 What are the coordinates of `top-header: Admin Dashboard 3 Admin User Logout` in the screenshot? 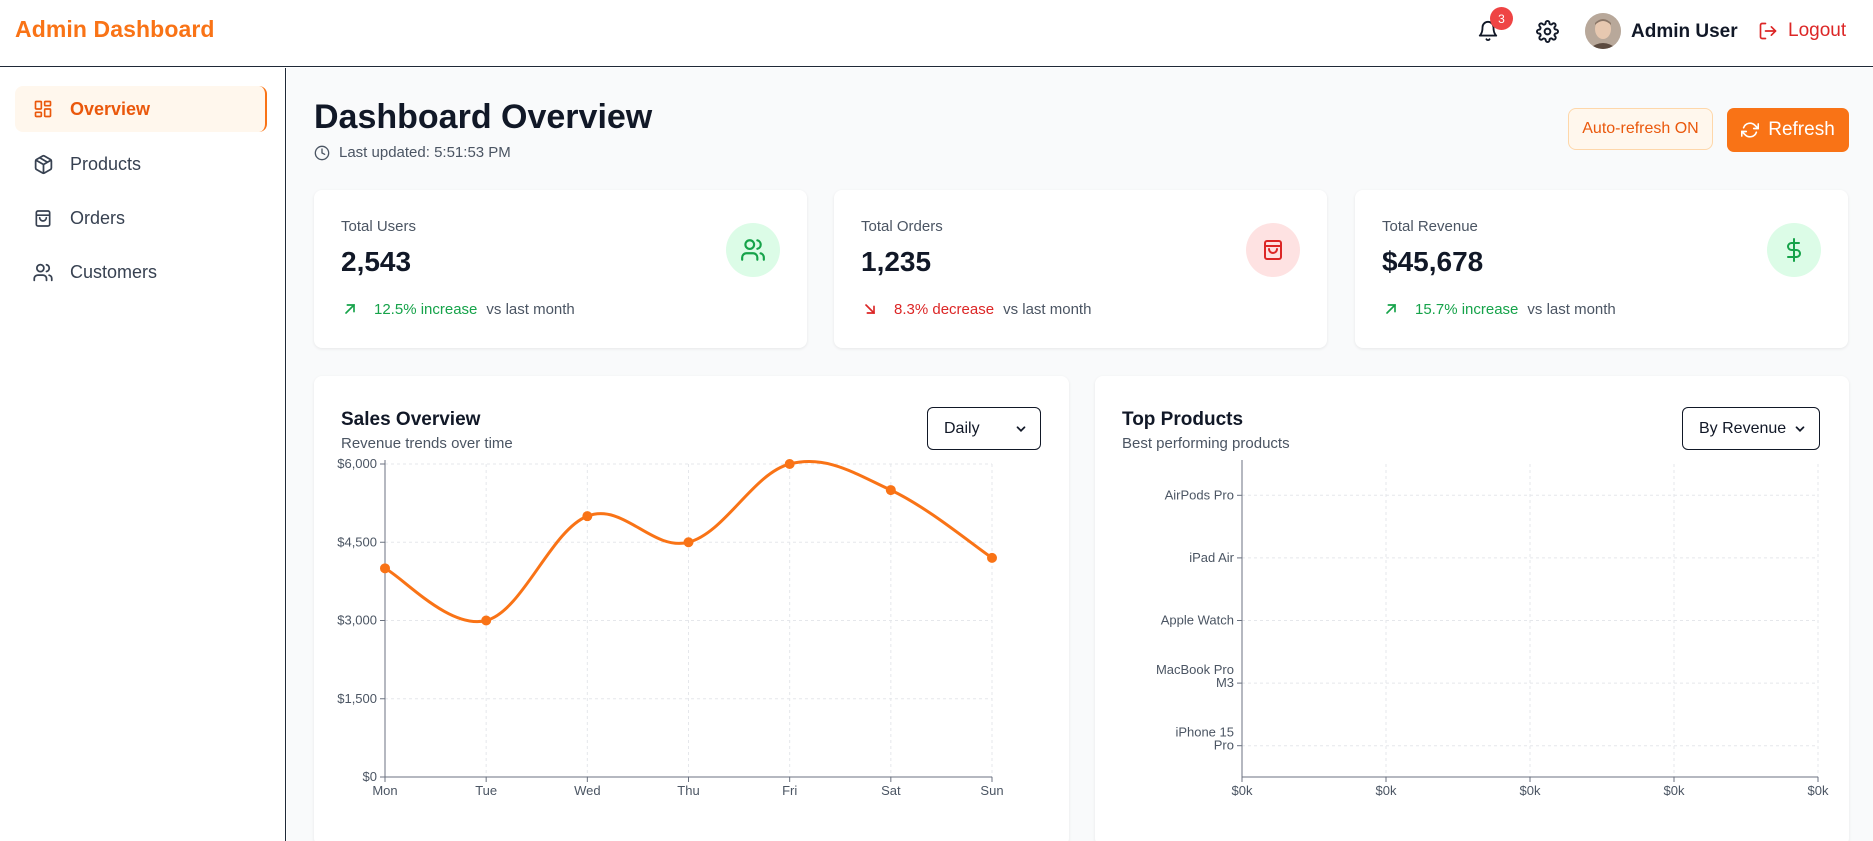 It's located at (936, 33).